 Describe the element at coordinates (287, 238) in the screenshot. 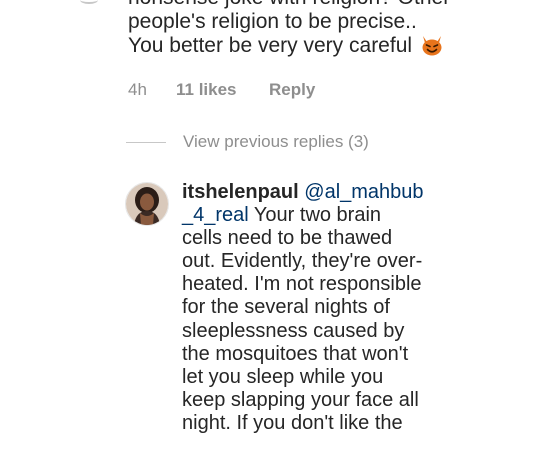

I see `reply-body-line-2: cells need to be thawed` at that location.